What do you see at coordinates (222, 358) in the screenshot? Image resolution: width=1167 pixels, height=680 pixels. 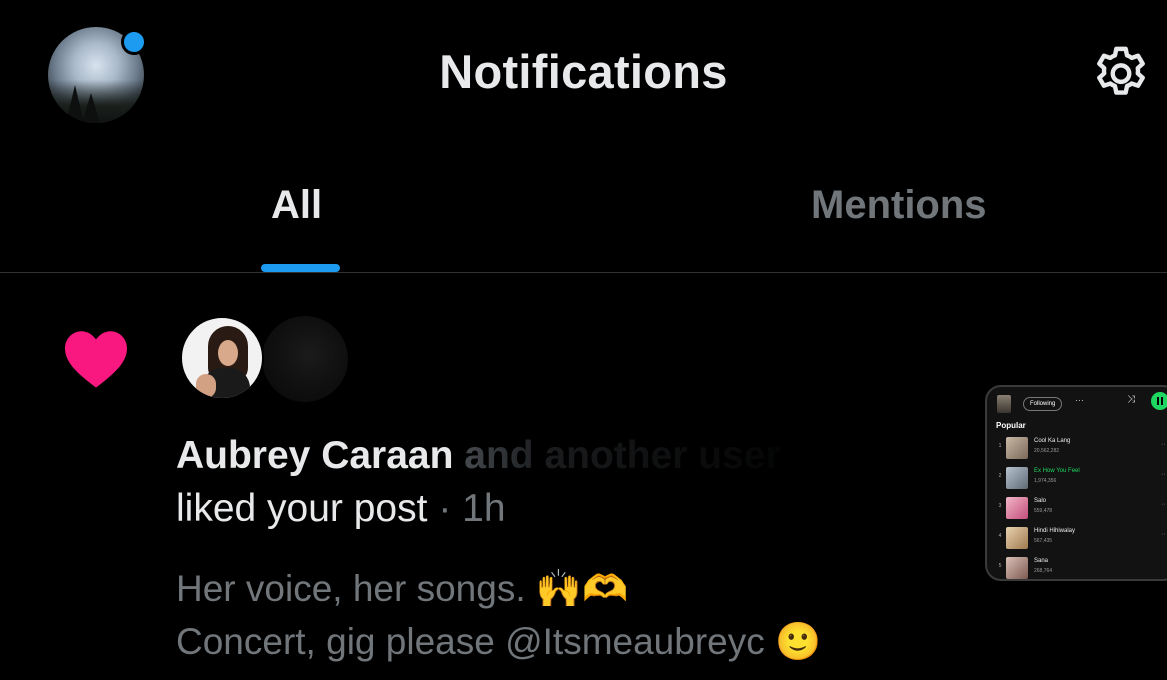 I see `liker-avatar` at bounding box center [222, 358].